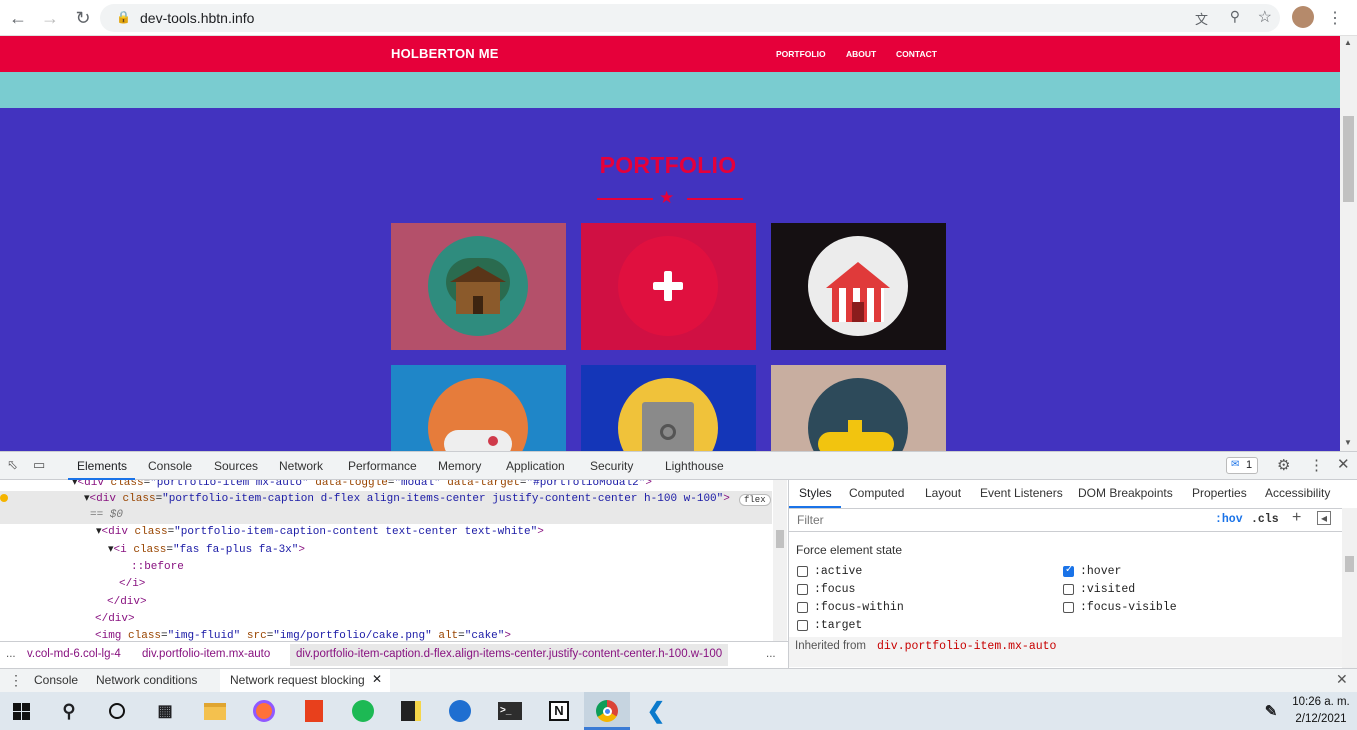  I want to click on back-icon: ←, so click(18, 18).